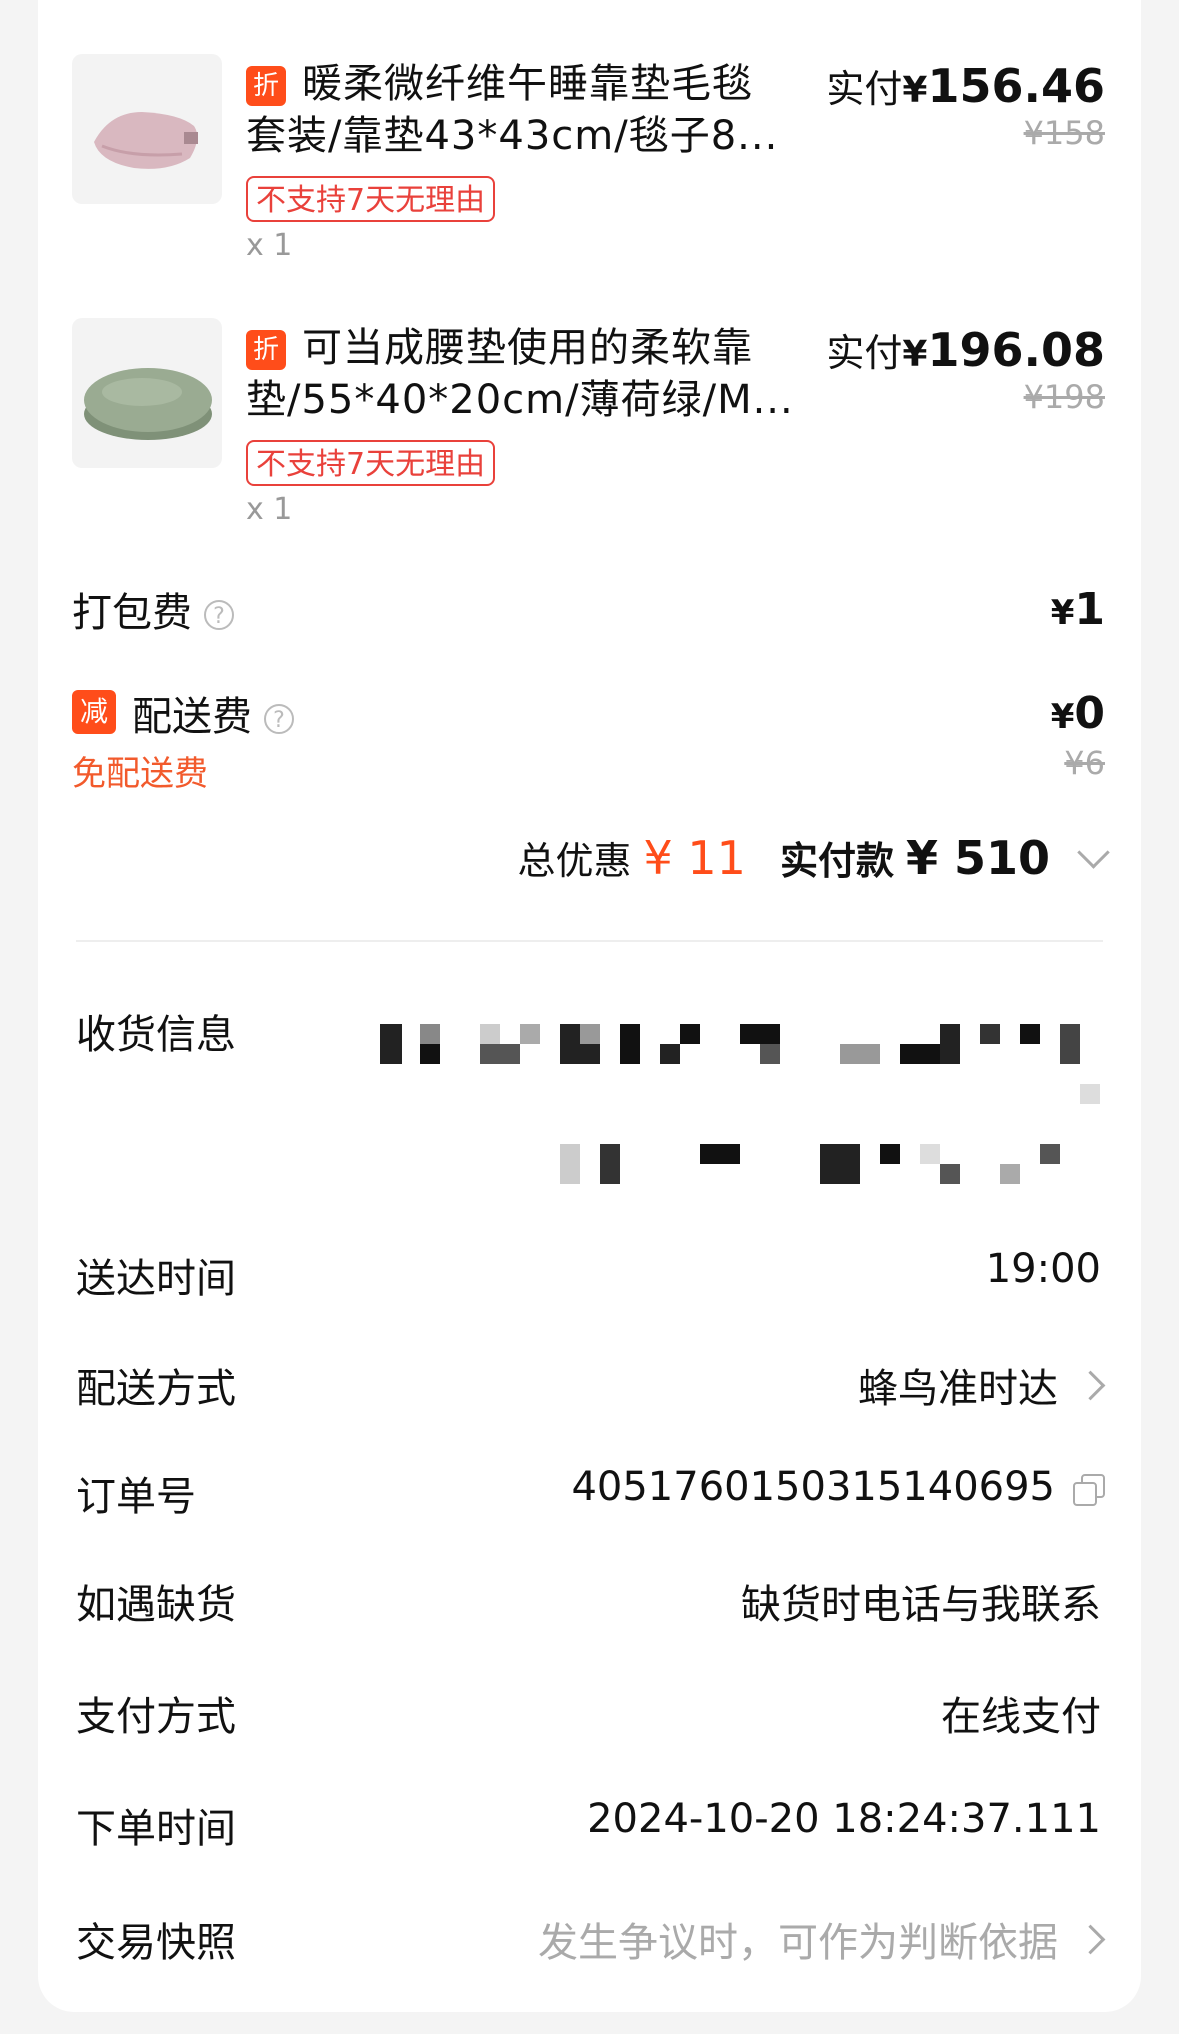 The image size is (1179, 2034). I want to click on delivery-fee-value: ¥0, so click(1078, 713).